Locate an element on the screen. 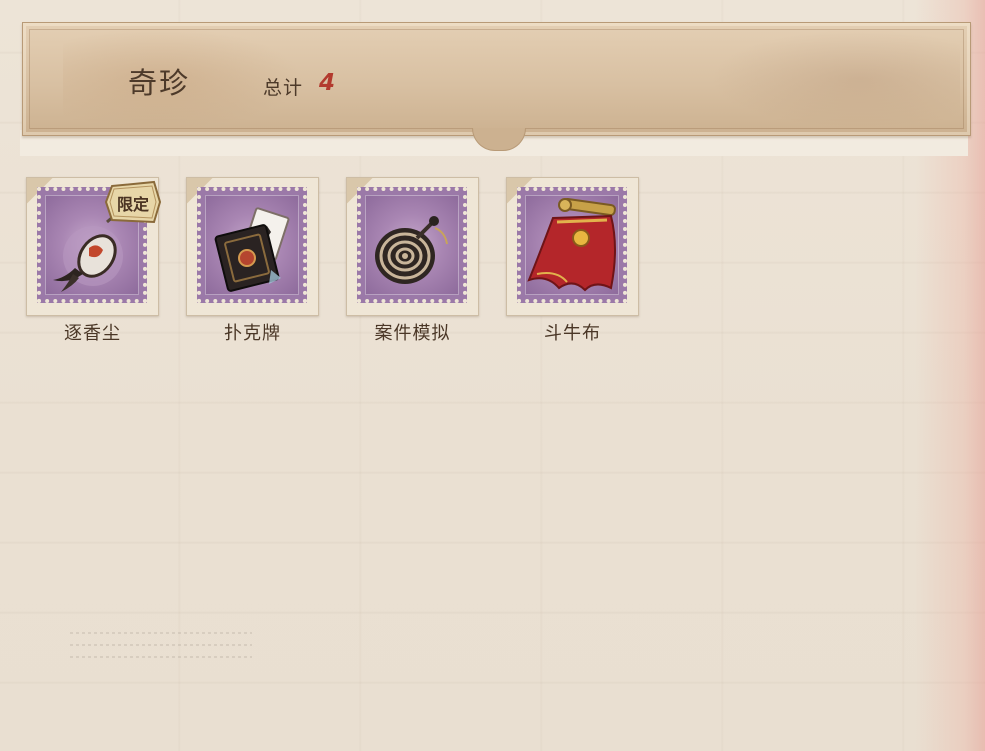 This screenshot has width=985, height=751. bullfight-cape-icon is located at coordinates (571, 244).